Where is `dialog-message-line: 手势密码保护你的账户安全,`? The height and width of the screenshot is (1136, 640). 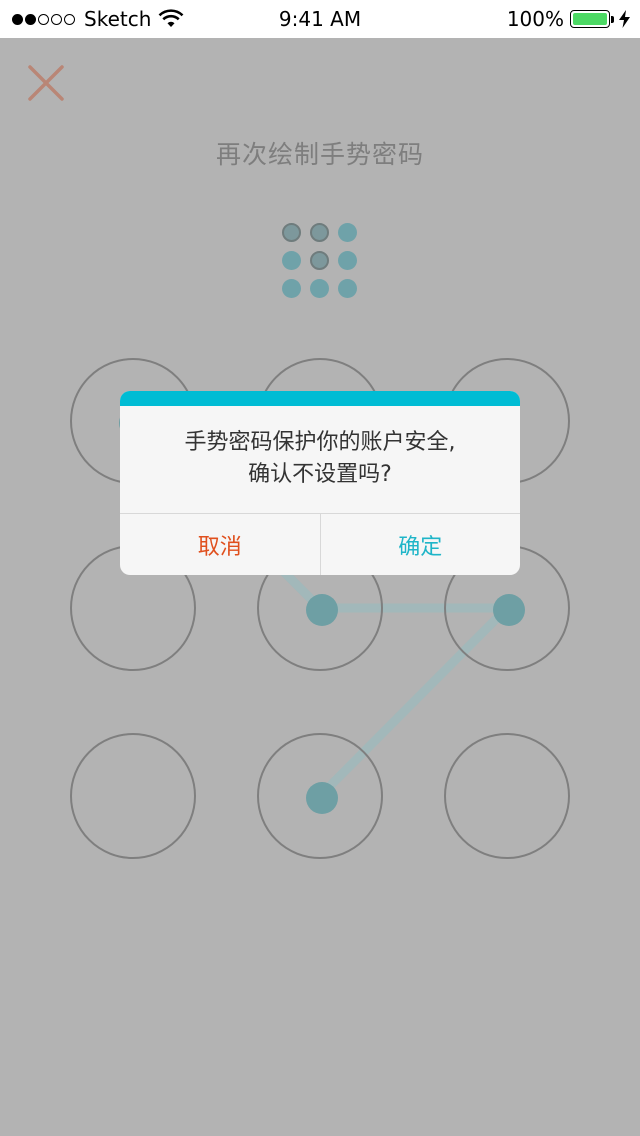 dialog-message-line: 手势密码保护你的账户安全, is located at coordinates (320, 442).